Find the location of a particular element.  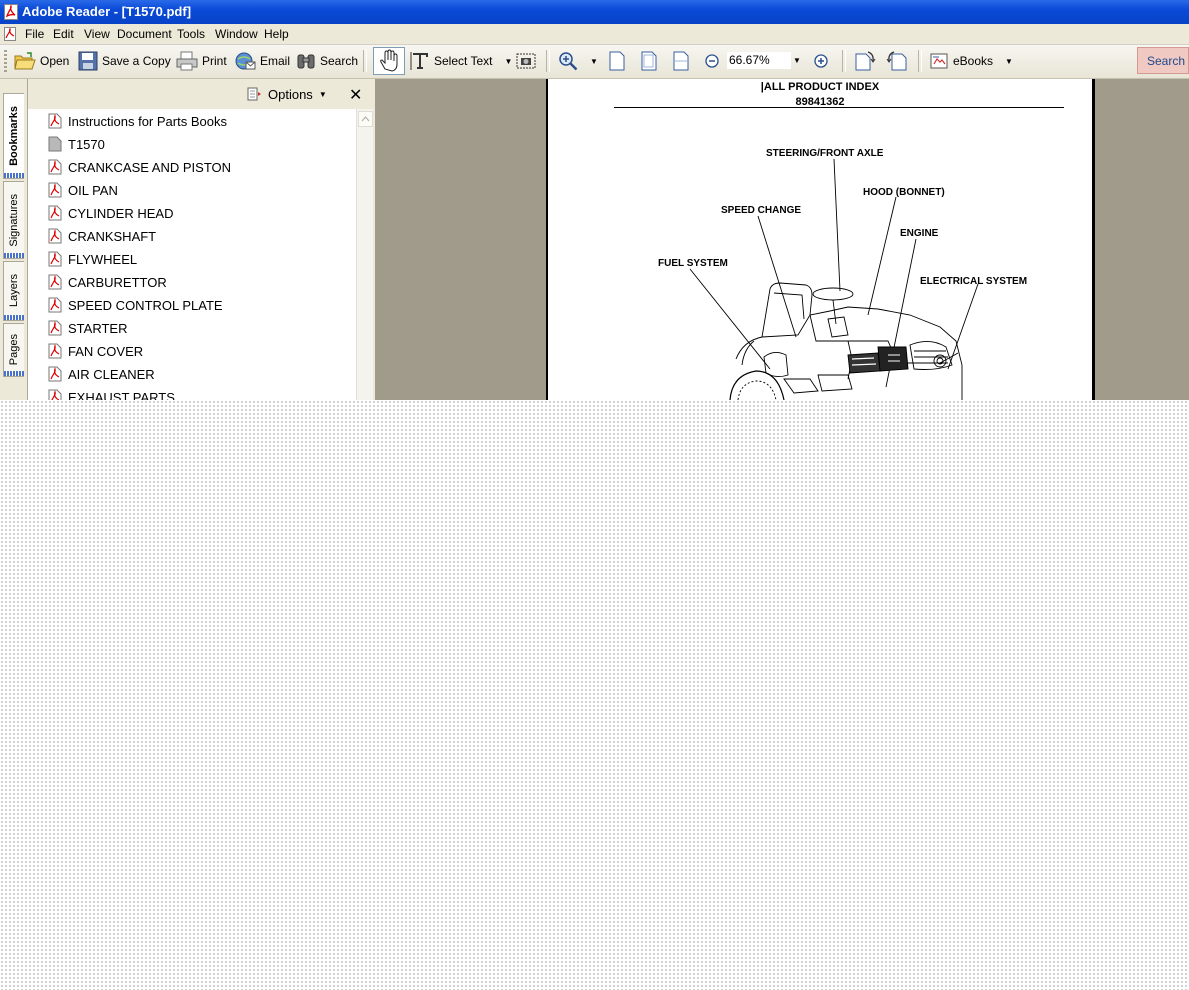

save-copy-button: Save a Copy is located at coordinates (124, 61).